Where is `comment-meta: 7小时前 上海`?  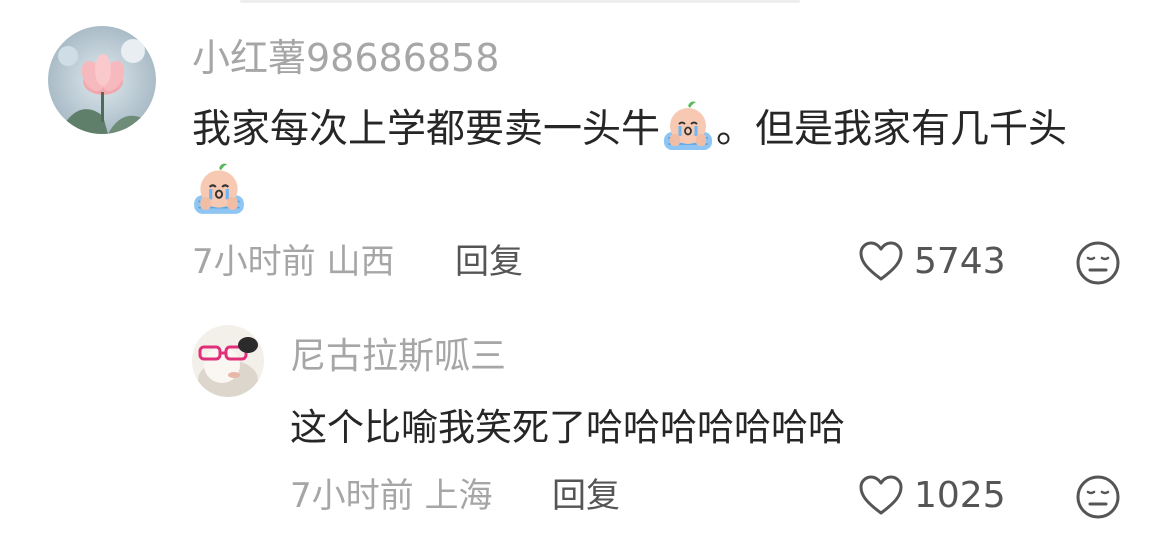 comment-meta: 7小时前 上海 is located at coordinates (391, 496).